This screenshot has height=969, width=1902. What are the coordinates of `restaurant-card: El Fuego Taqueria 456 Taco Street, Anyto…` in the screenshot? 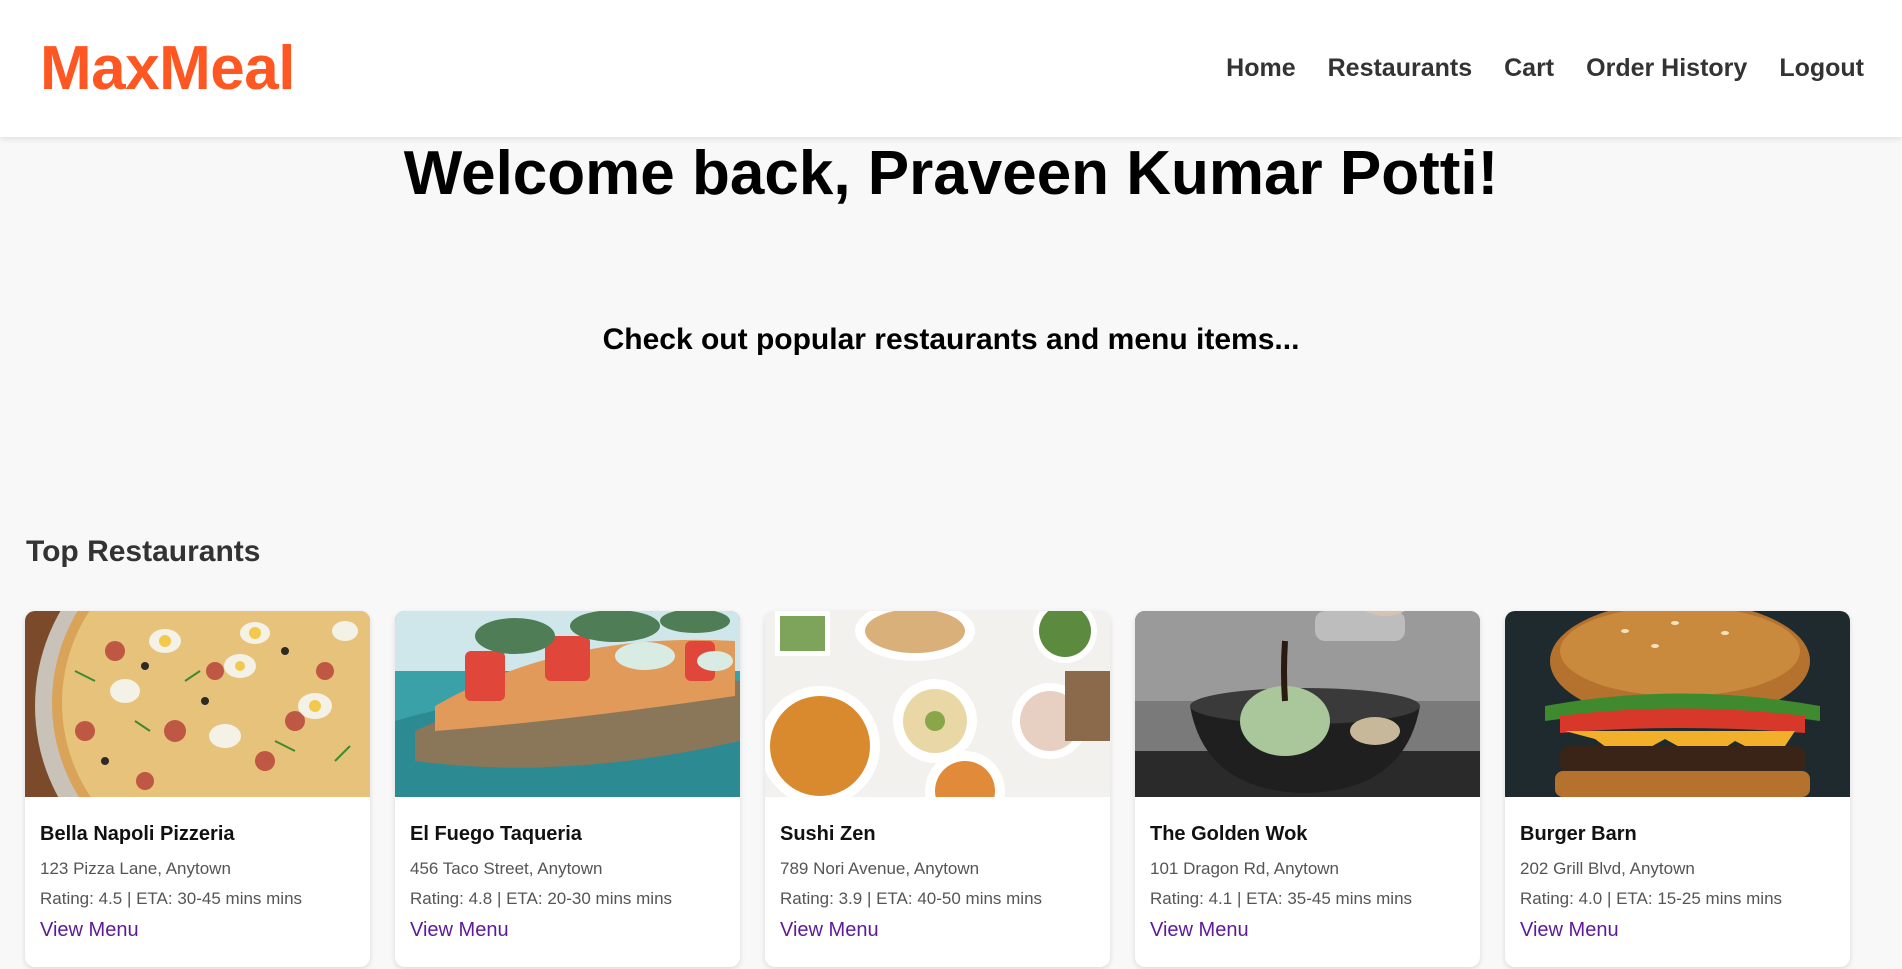 It's located at (567, 789).